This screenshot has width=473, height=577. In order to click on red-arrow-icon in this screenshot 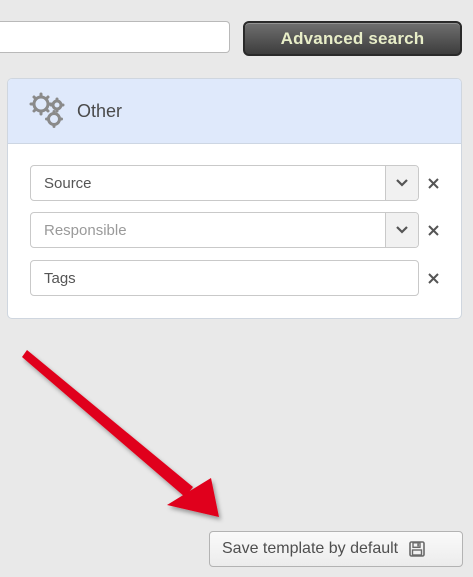, I will do `click(120, 433)`.